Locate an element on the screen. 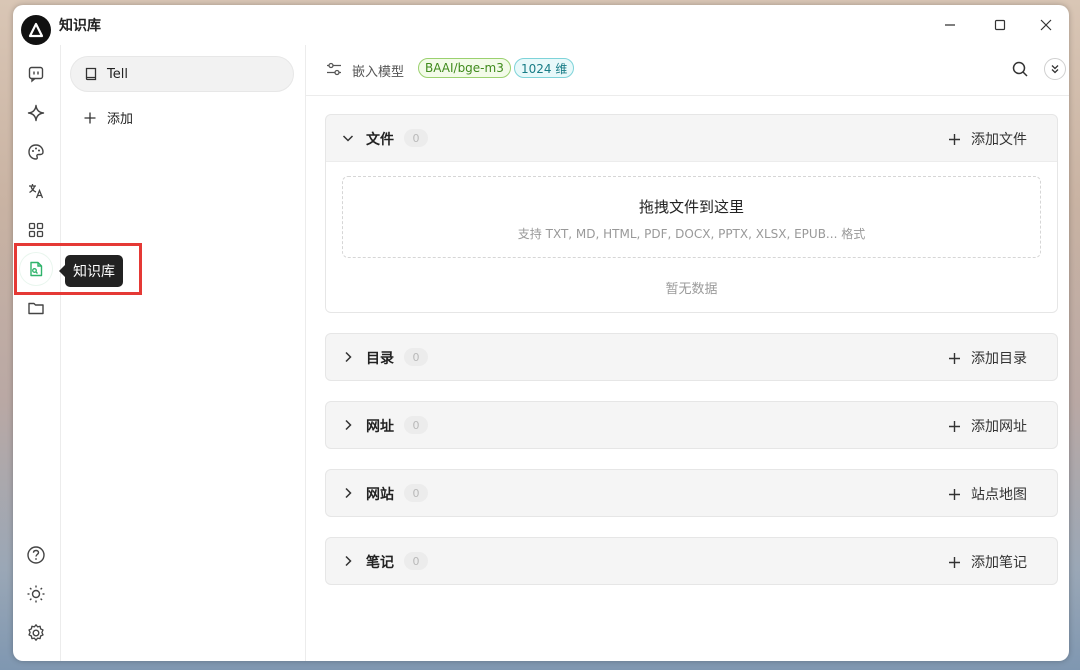 Image resolution: width=1080 pixels, height=670 pixels. rail-agents is located at coordinates (36, 113).